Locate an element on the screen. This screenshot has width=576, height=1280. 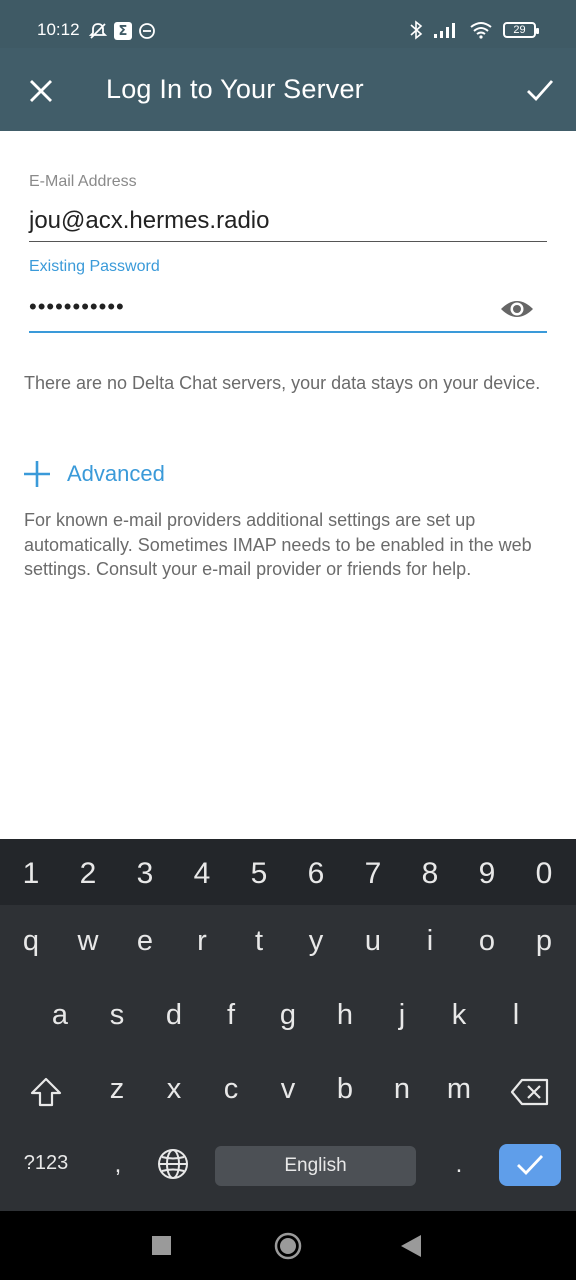
key-j: j is located at coordinates (402, 1015).